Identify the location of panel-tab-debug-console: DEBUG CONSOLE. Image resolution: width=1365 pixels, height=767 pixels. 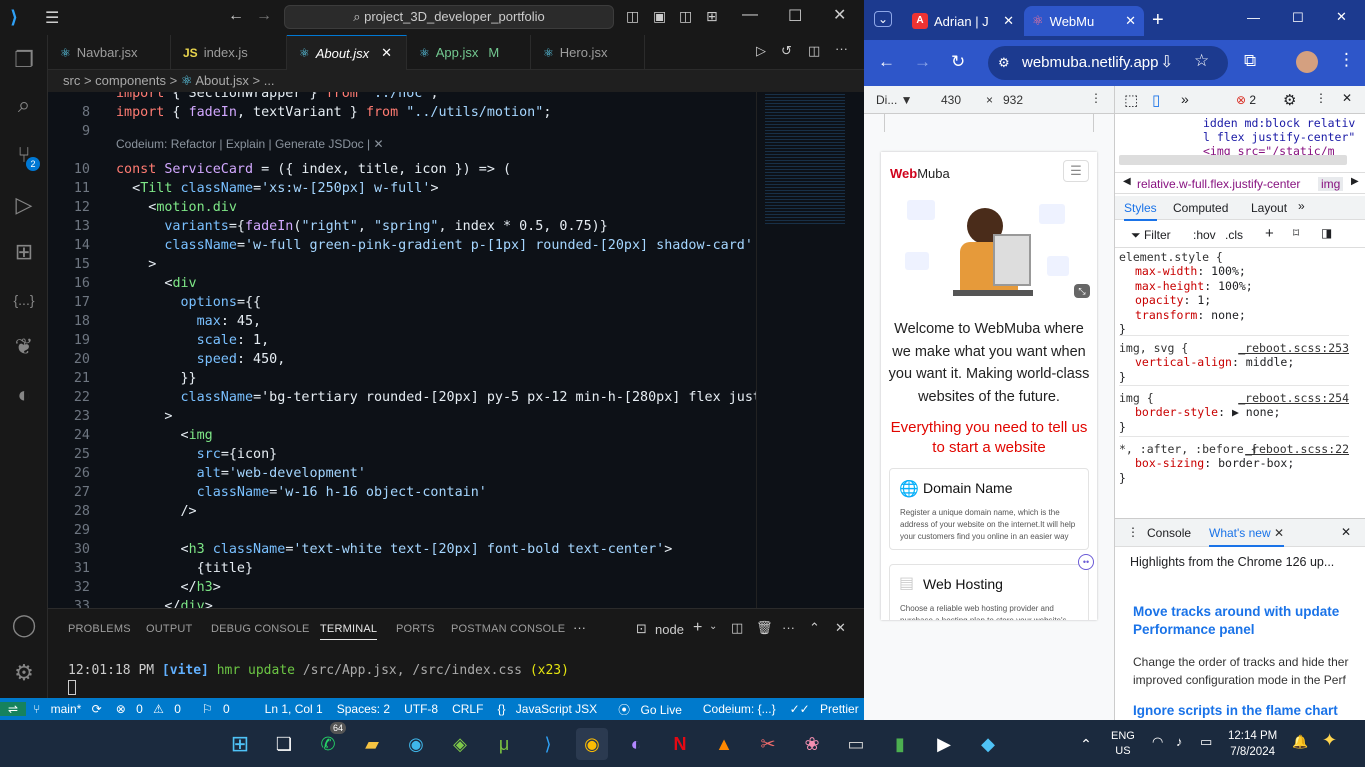
(260, 629).